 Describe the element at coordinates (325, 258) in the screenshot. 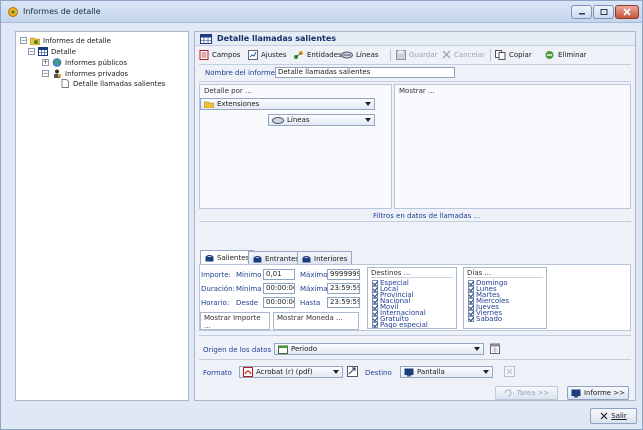

I see `tab-interiores: Interiores` at that location.